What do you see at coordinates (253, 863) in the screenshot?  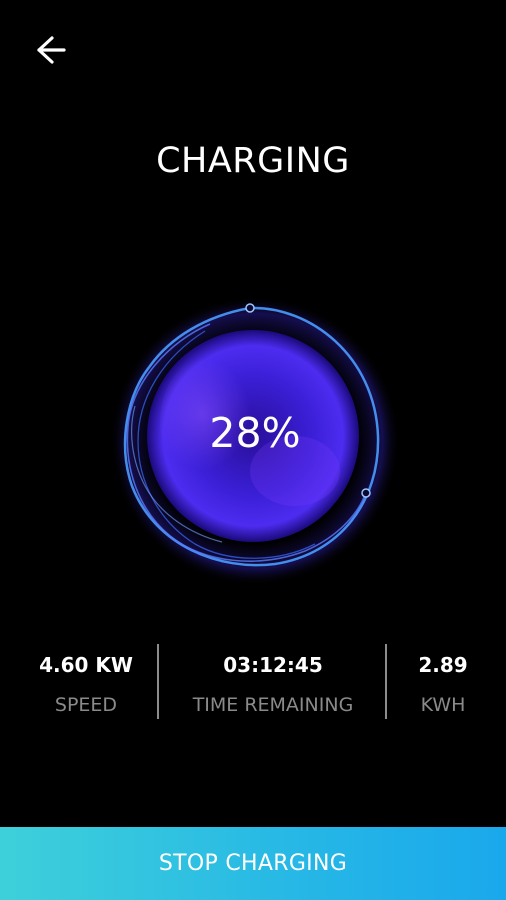 I see `stop-charging-button: STOP CHARGING` at bounding box center [253, 863].